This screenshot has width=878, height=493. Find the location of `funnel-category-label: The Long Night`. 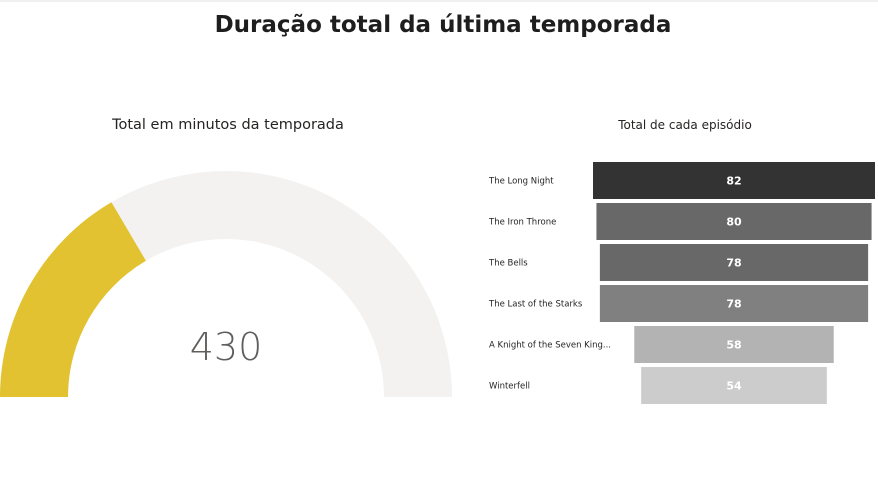

funnel-category-label: The Long Night is located at coordinates (521, 182).